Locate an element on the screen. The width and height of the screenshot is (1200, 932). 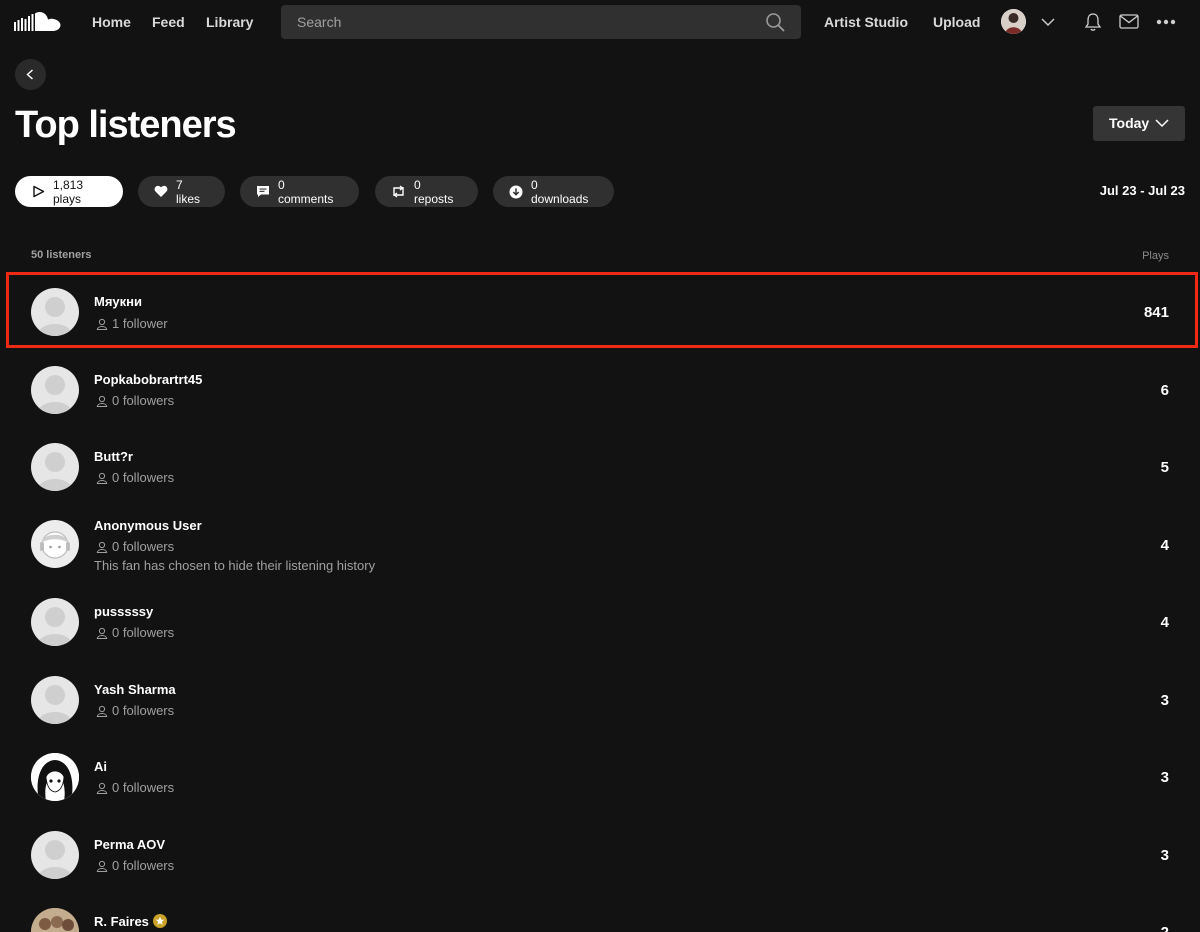
listener-followers: 1 follower is located at coordinates (132, 323).